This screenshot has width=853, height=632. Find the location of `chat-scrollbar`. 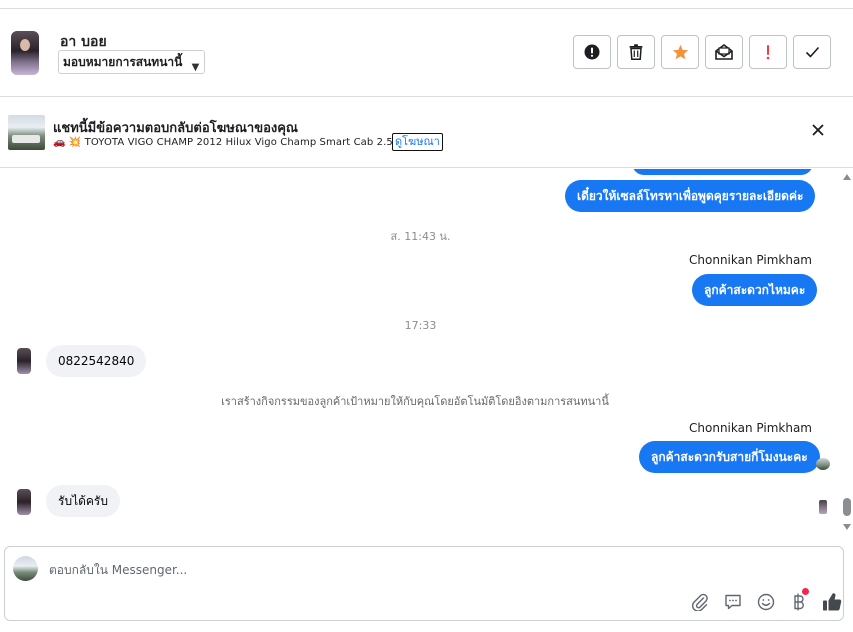

chat-scrollbar is located at coordinates (846, 353).